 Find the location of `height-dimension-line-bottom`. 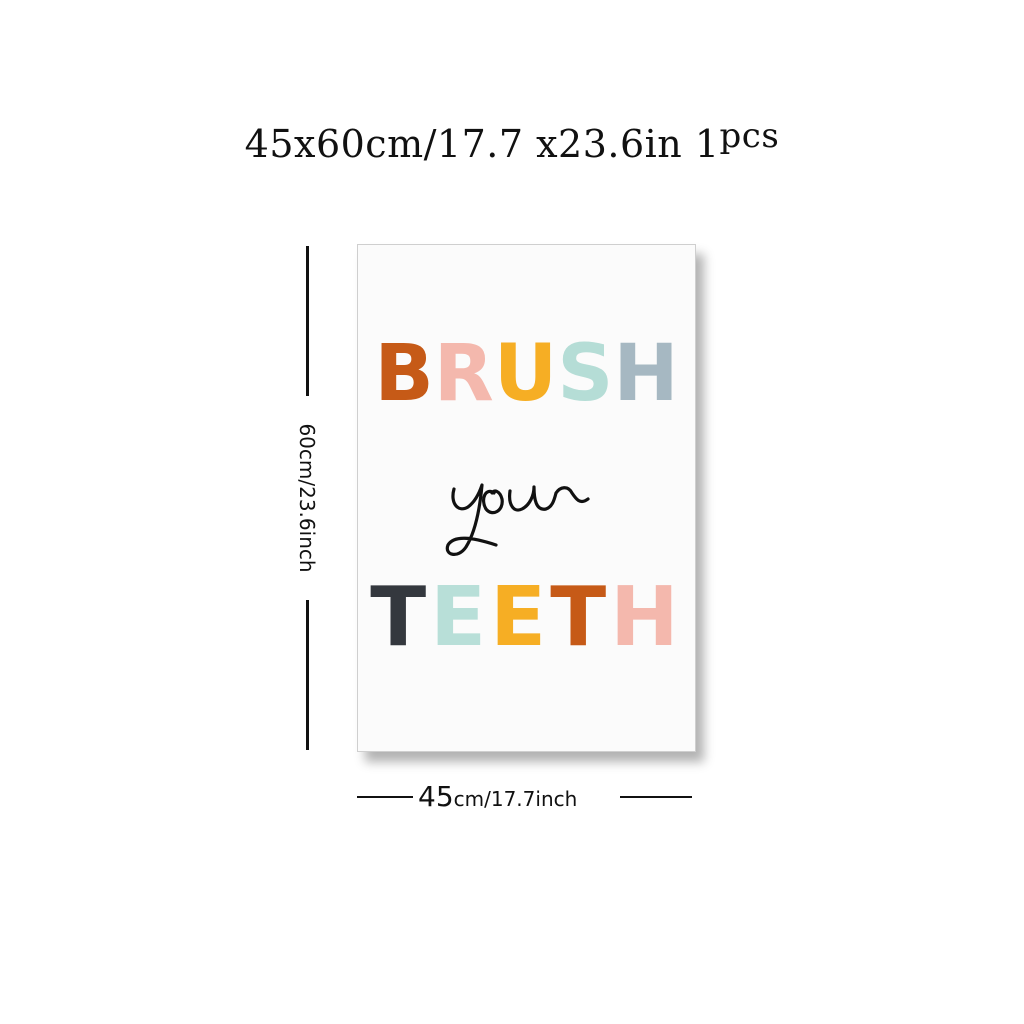

height-dimension-line-bottom is located at coordinates (307, 675).